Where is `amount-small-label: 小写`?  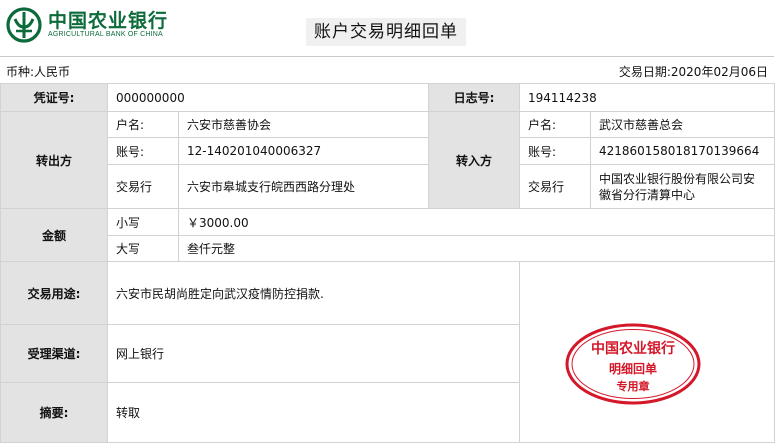
amount-small-label: 小写 is located at coordinates (143, 222).